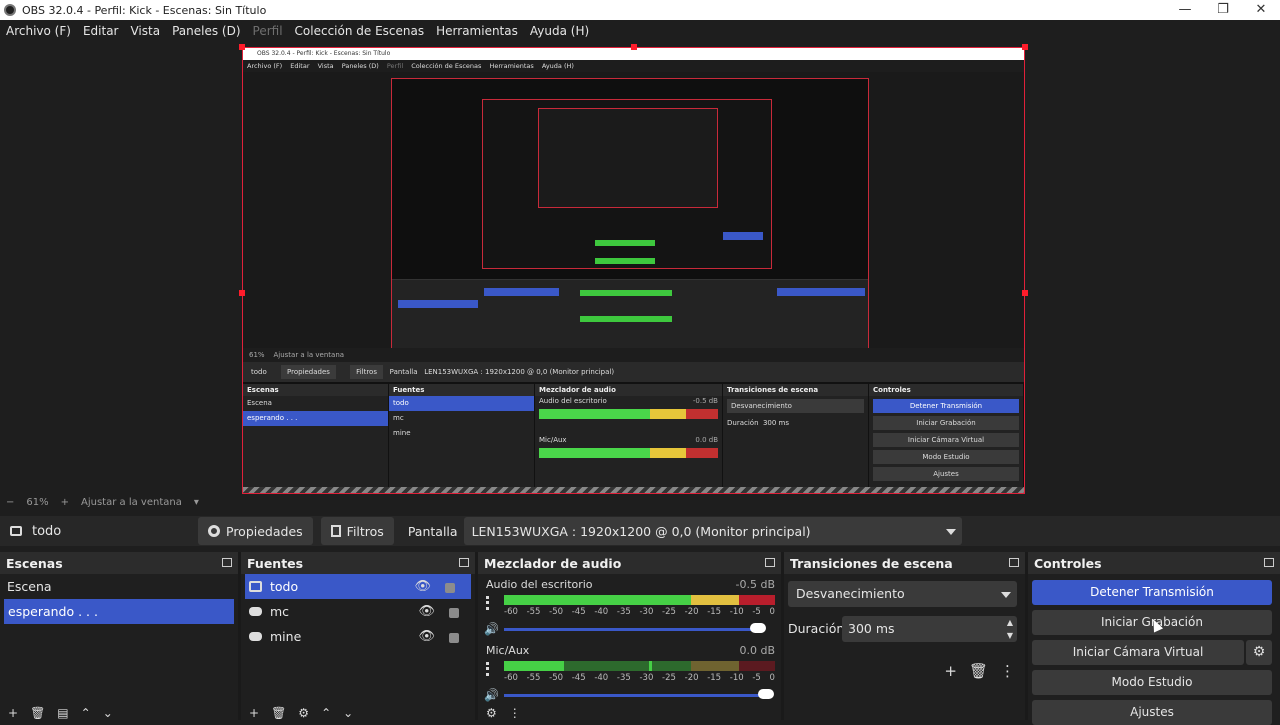  Describe the element at coordinates (1152, 712) in the screenshot. I see `settings-button: Ajustes` at that location.